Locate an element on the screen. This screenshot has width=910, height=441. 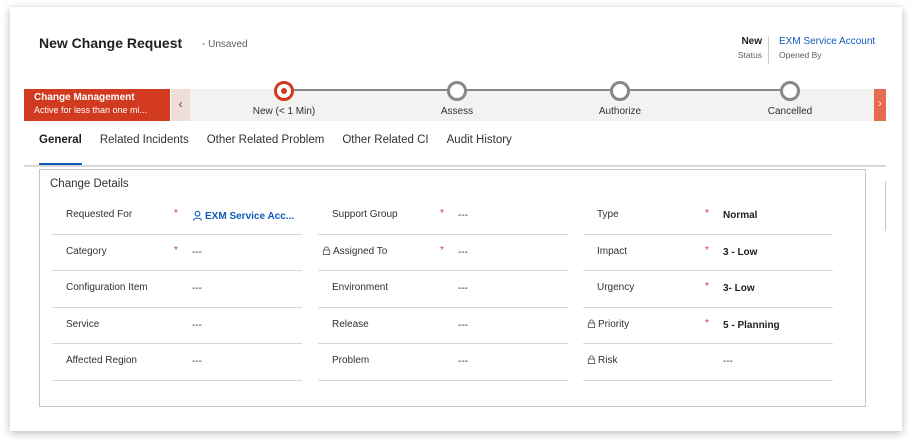
header-opened-by-field: EXM Service Account Opened By is located at coordinates (821, 50).